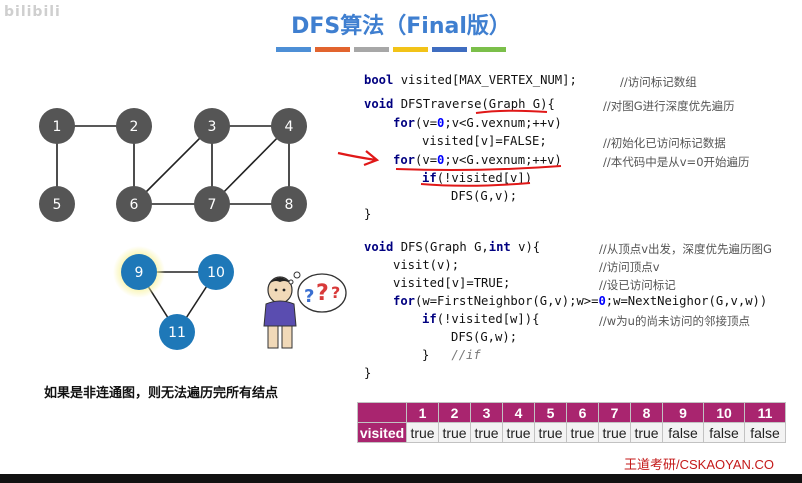 This screenshot has height=483, width=802. What do you see at coordinates (724, 412) in the screenshot?
I see `visited-index-10: 10` at bounding box center [724, 412].